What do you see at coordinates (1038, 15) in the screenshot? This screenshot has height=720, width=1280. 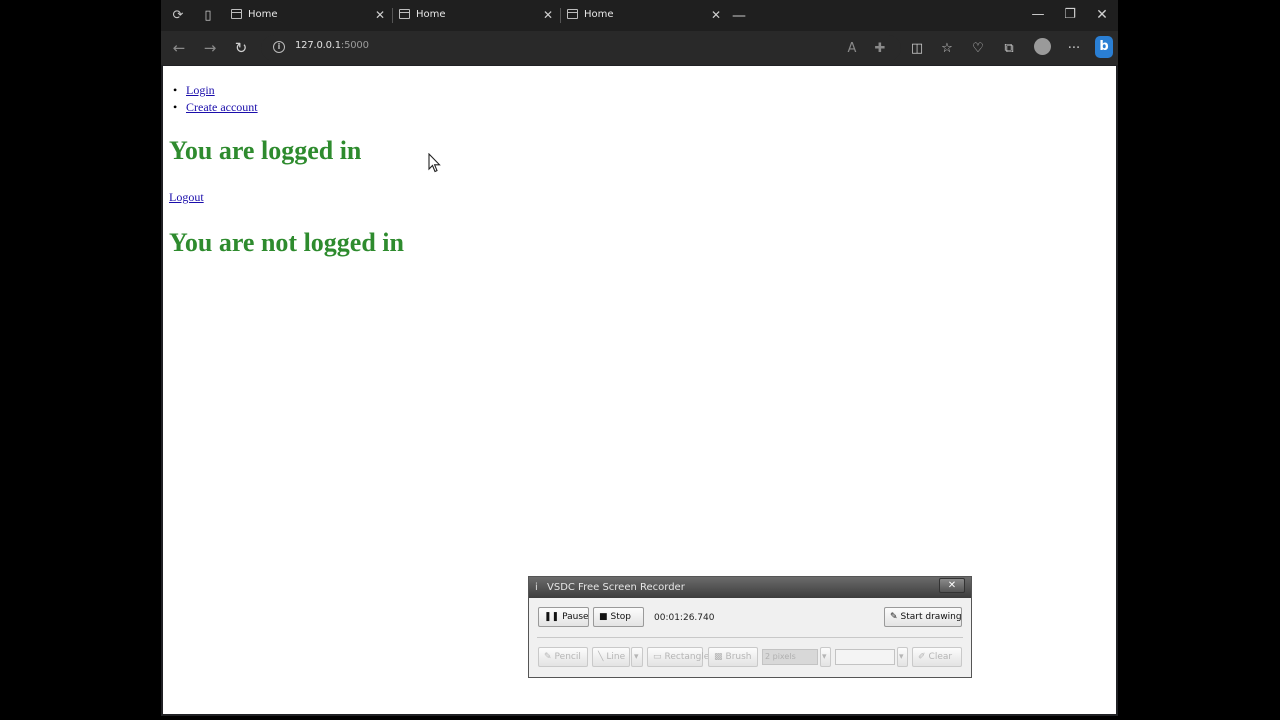 I see `minimize-icon: —` at bounding box center [1038, 15].